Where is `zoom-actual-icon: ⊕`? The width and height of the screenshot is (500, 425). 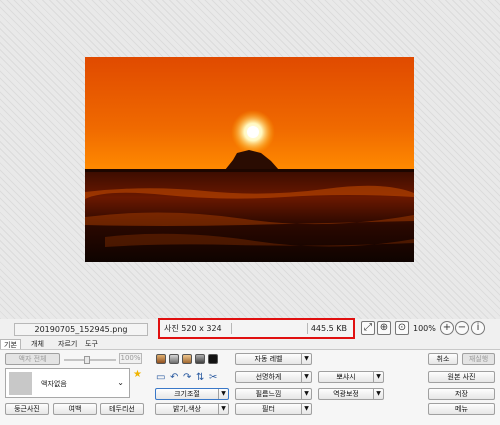 zoom-actual-icon: ⊕ is located at coordinates (384, 328).